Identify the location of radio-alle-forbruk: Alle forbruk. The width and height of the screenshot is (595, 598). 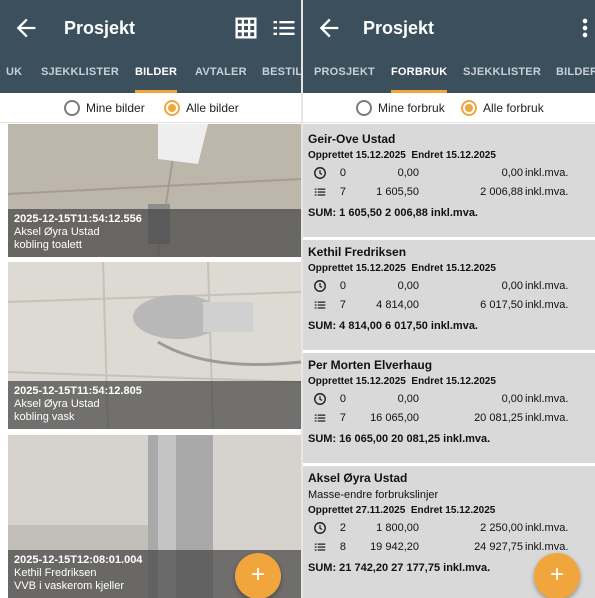
(502, 108).